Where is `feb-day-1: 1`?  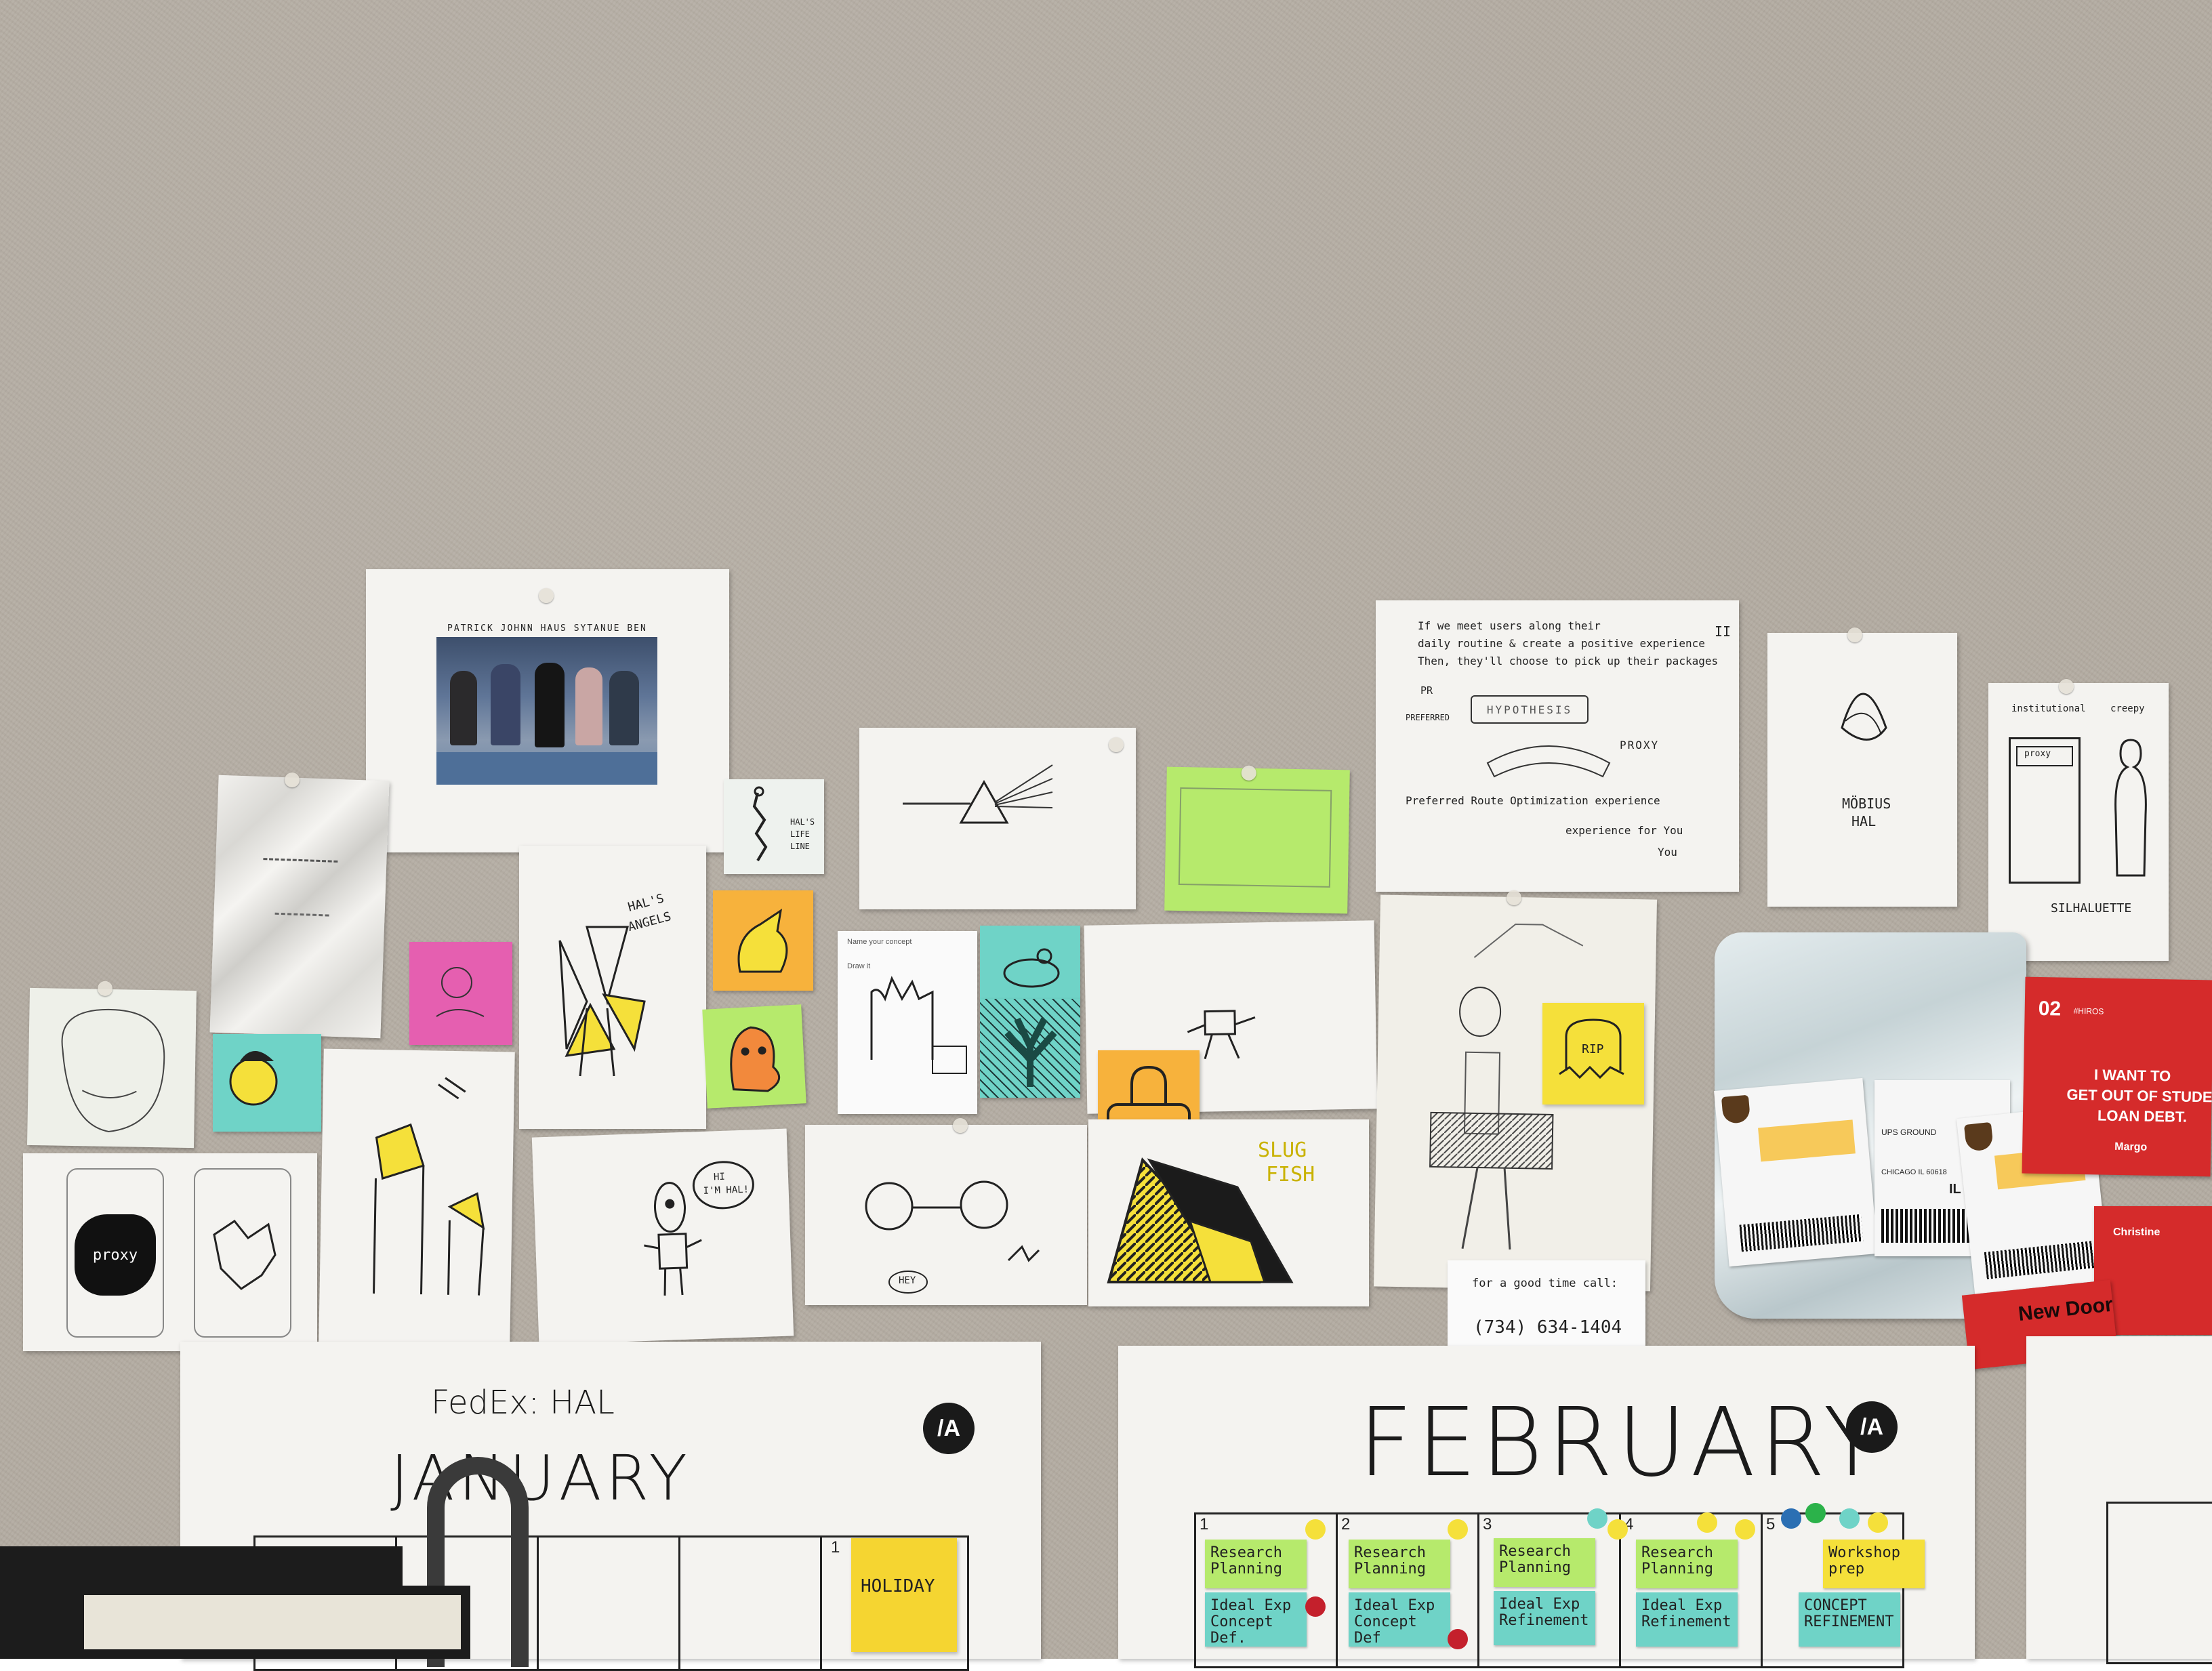
feb-day-1: 1 is located at coordinates (1204, 1524).